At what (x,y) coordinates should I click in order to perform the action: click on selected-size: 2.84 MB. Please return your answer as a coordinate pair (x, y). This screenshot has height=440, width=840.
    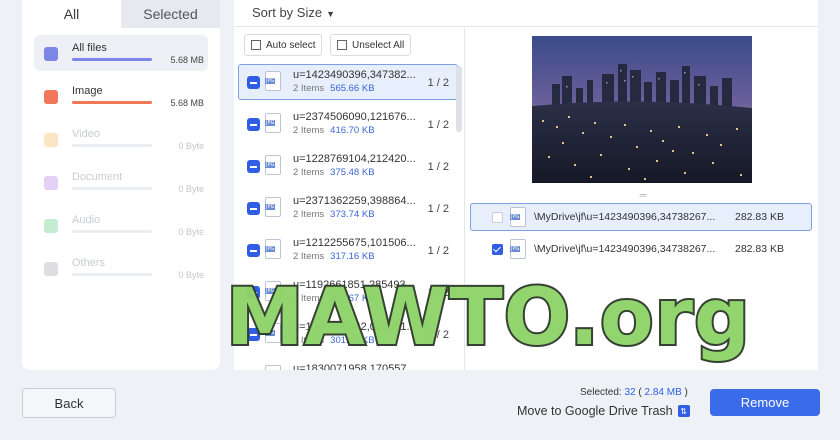
    Looking at the image, I should click on (663, 392).